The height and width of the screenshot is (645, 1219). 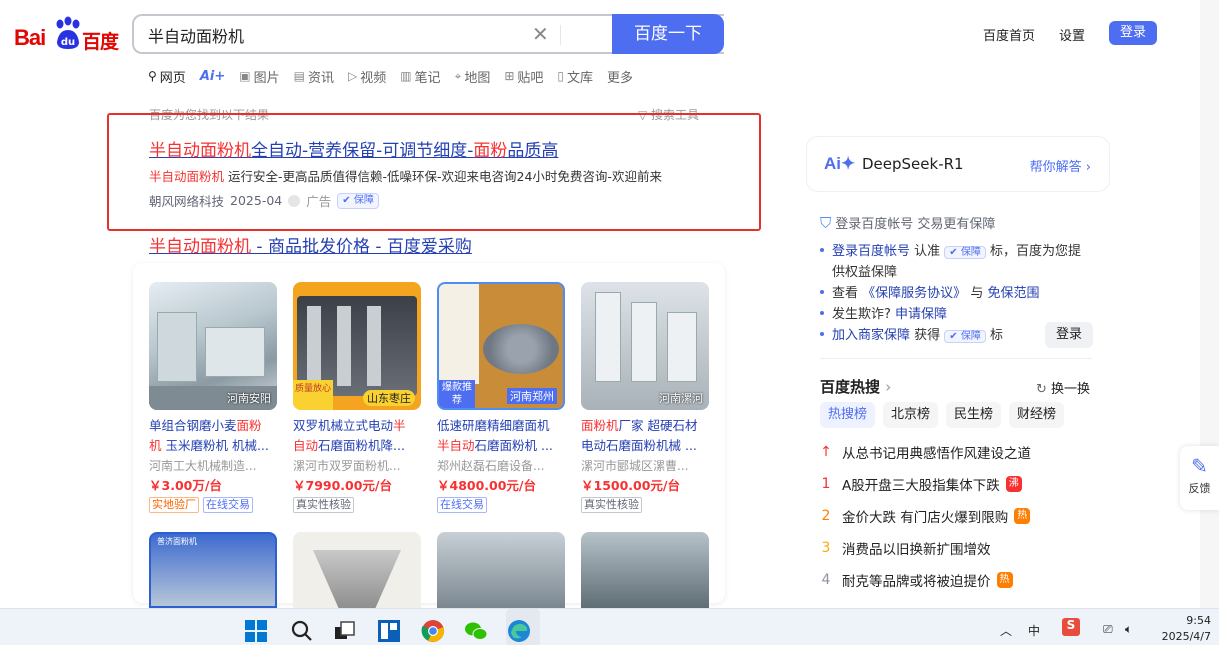 What do you see at coordinates (353, 148) in the screenshot?
I see `ad-result-title: 半自动面粉机全自动-营养保留-可调节细度-面粉品质高` at bounding box center [353, 148].